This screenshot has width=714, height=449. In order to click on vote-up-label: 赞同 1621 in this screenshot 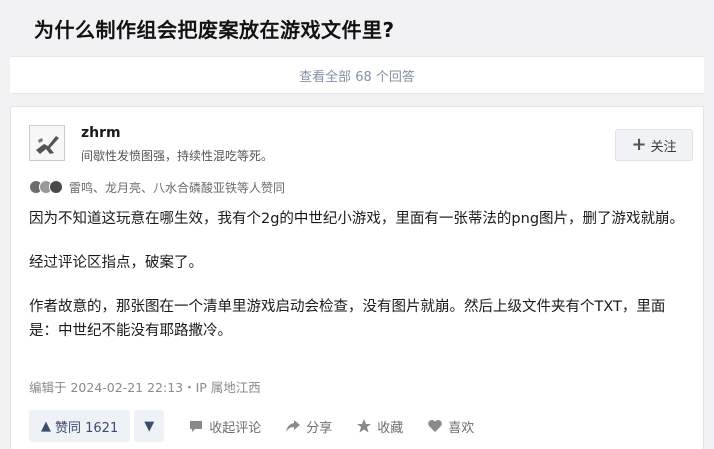, I will do `click(87, 428)`.